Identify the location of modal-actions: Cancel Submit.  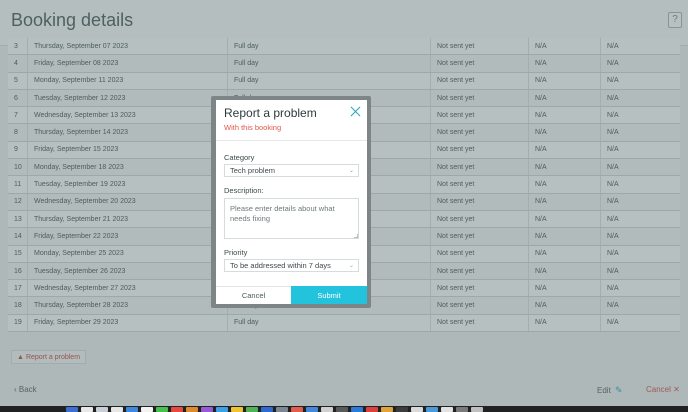
(291, 295).